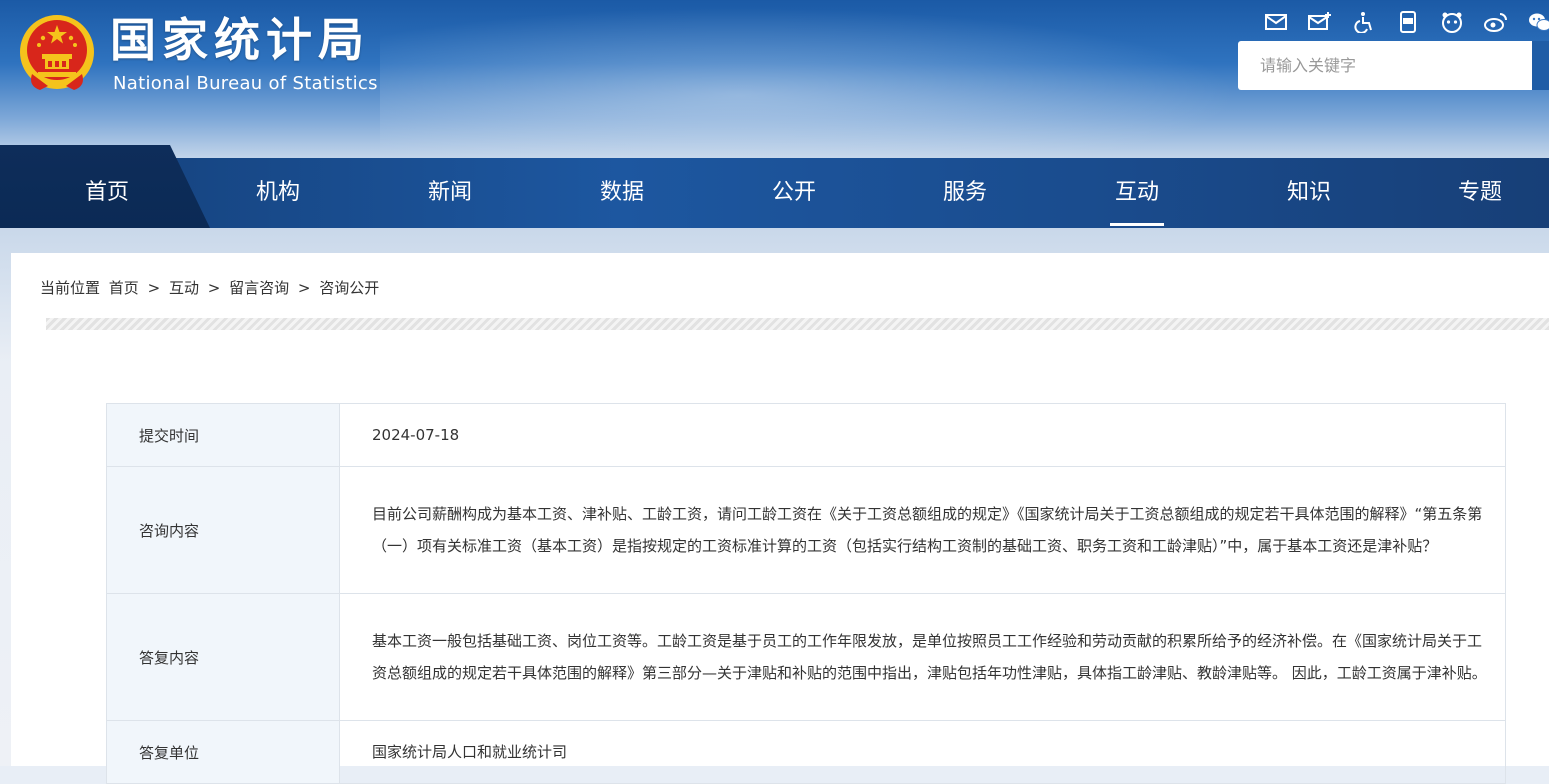 This screenshot has height=784, width=1549. Describe the element at coordinates (922, 435) in the screenshot. I see `row-value-submit-time: 2024-07-18` at that location.